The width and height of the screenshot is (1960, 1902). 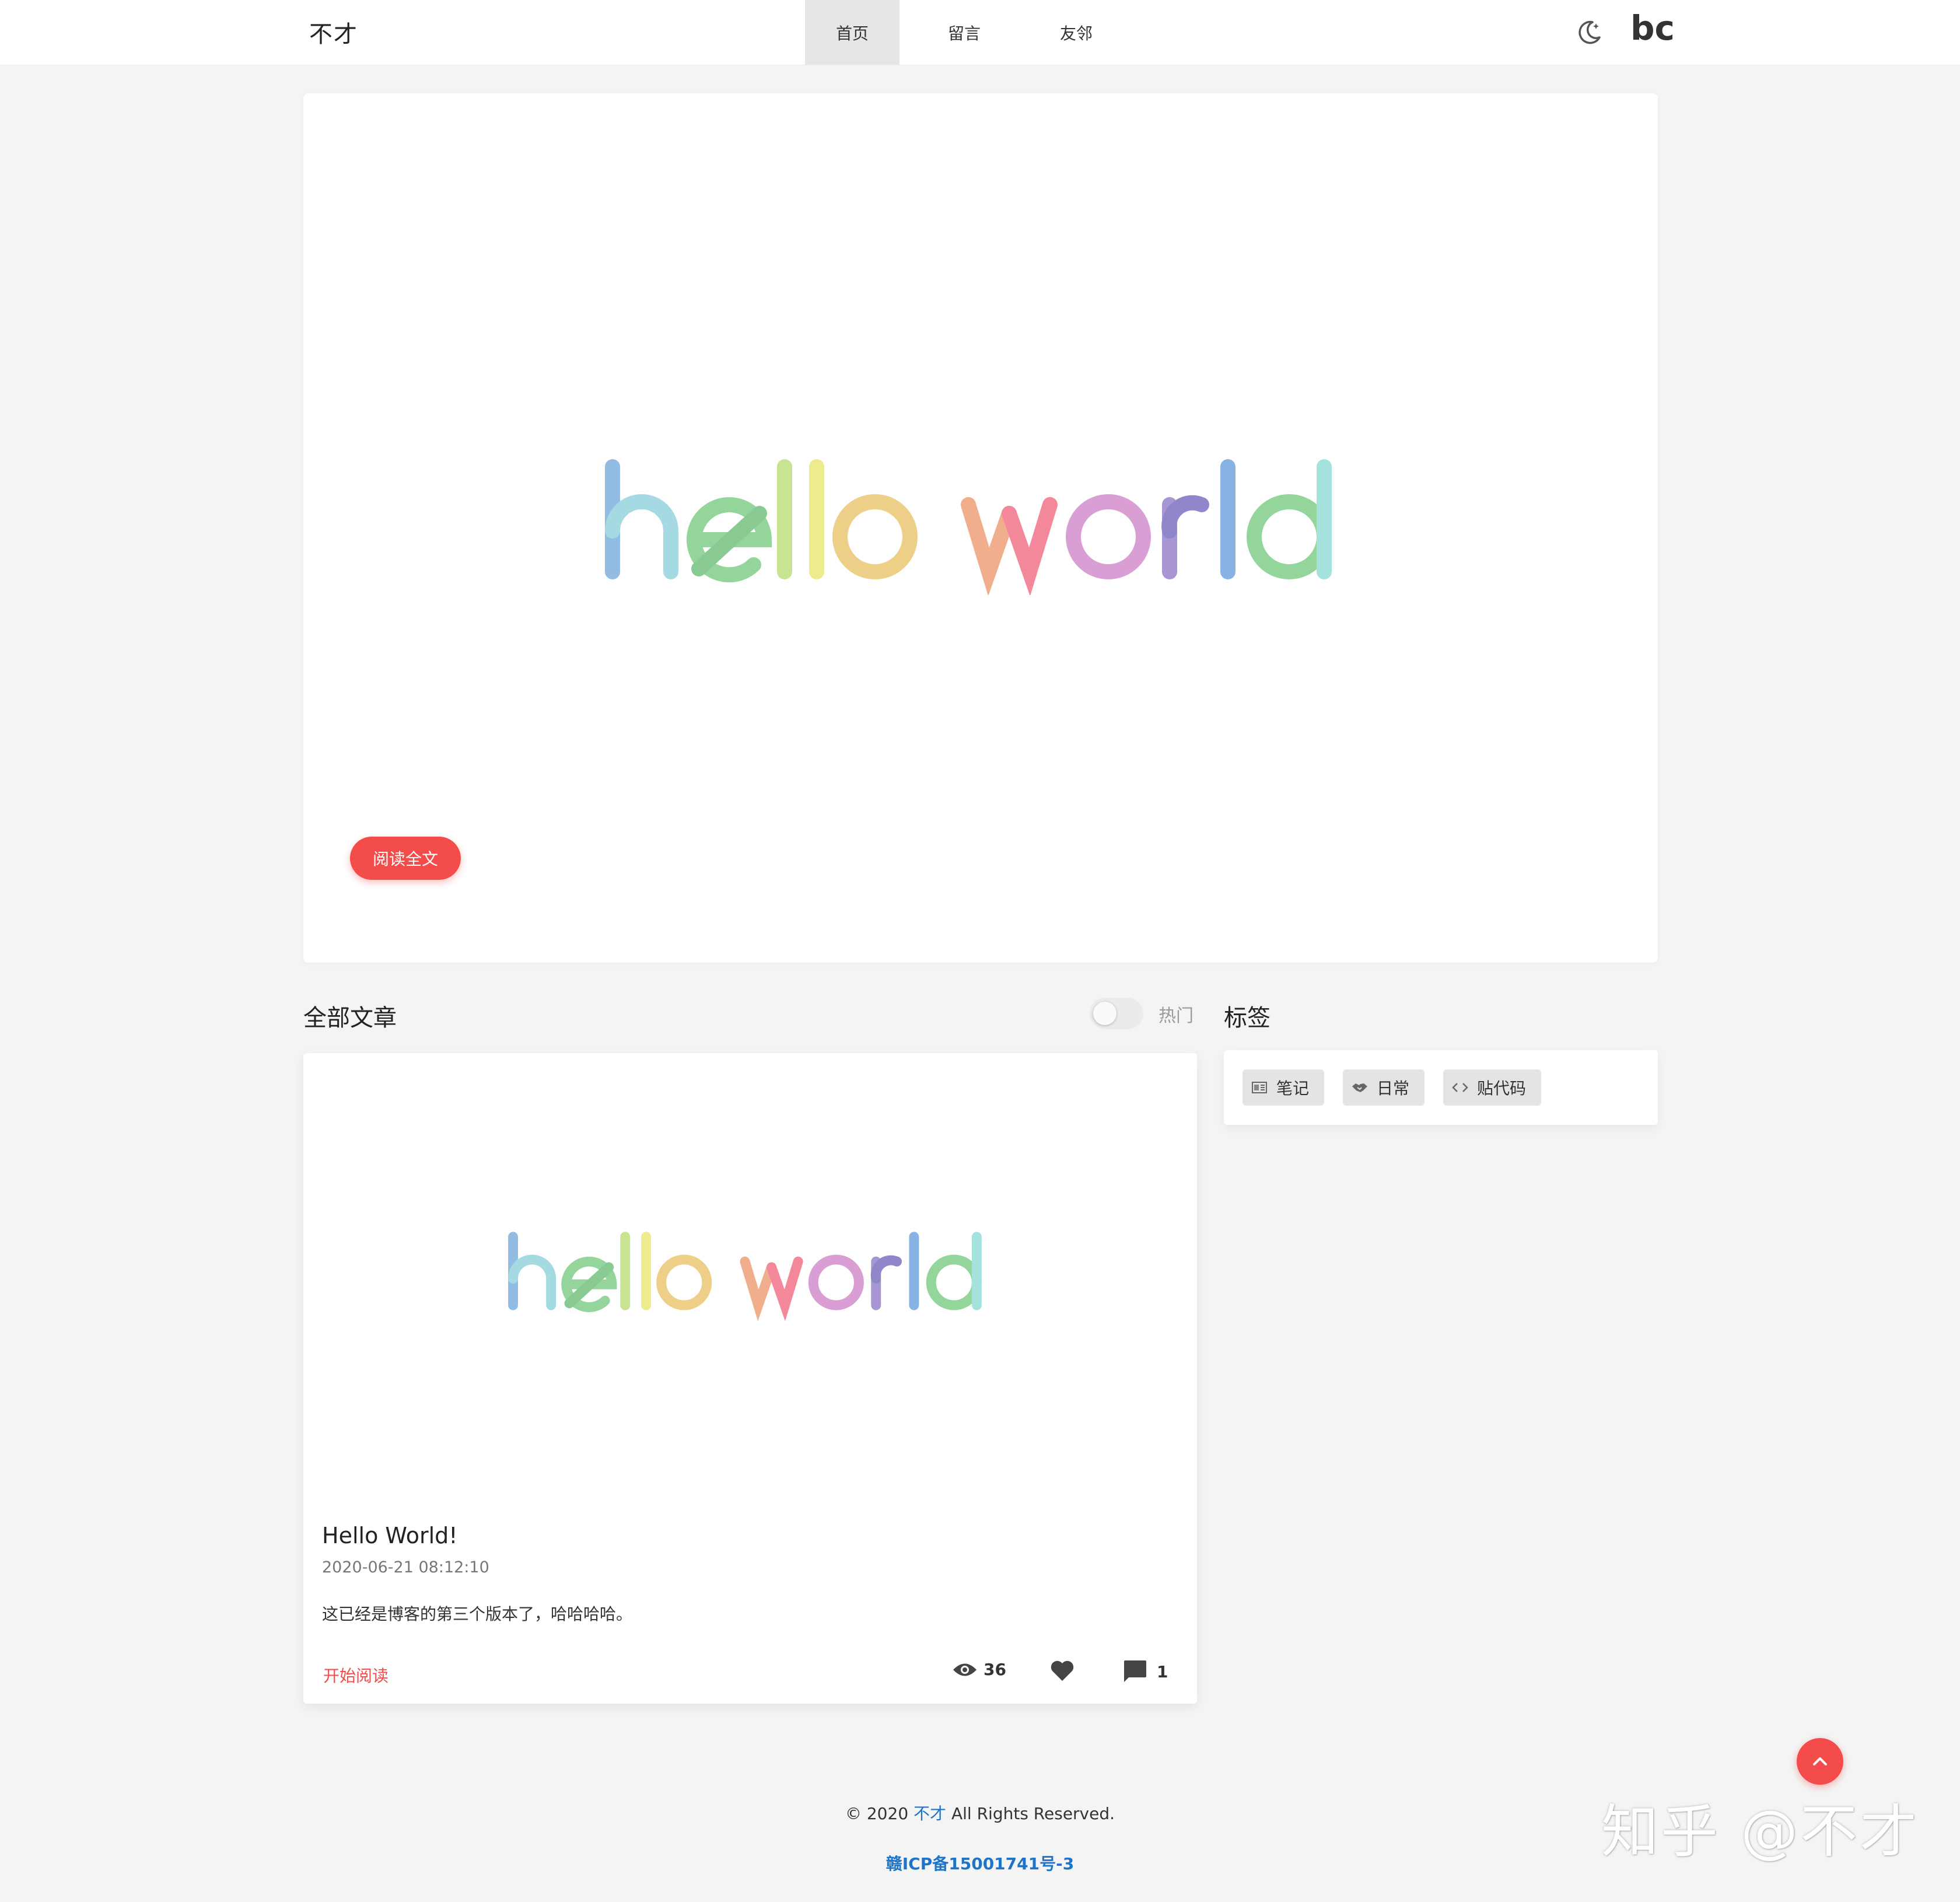 I want to click on nav-item-home: 首页, so click(x=852, y=32).